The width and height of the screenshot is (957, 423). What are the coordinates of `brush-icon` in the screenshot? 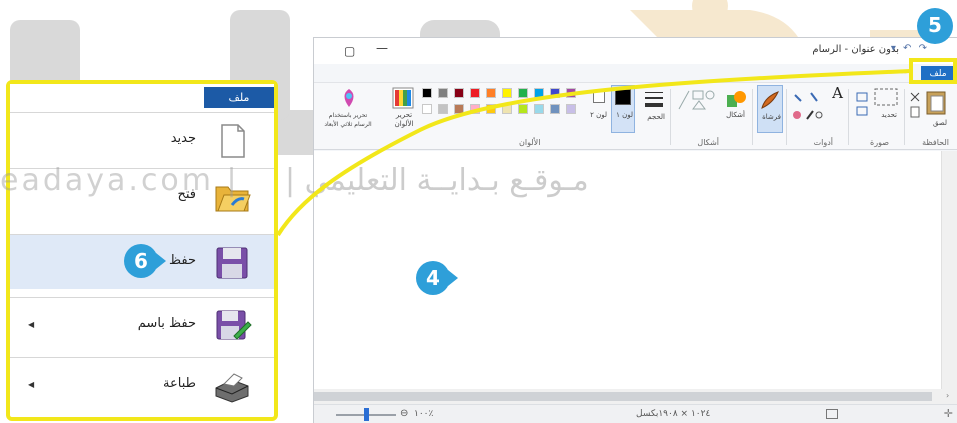 It's located at (770, 100).